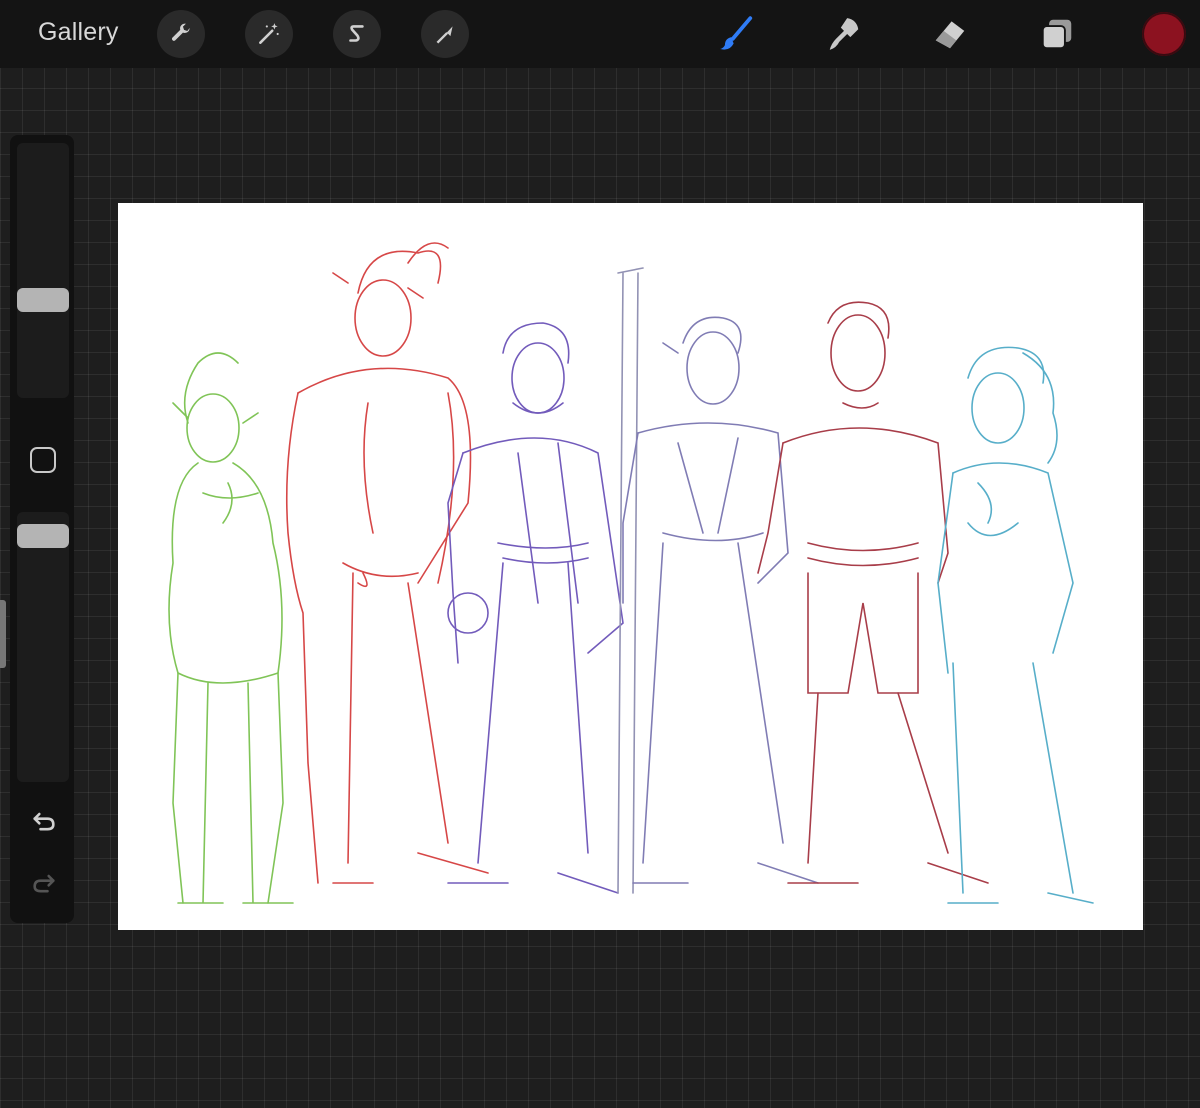 The height and width of the screenshot is (1108, 1200). Describe the element at coordinates (44, 883) in the screenshot. I see `redo-icon` at that location.